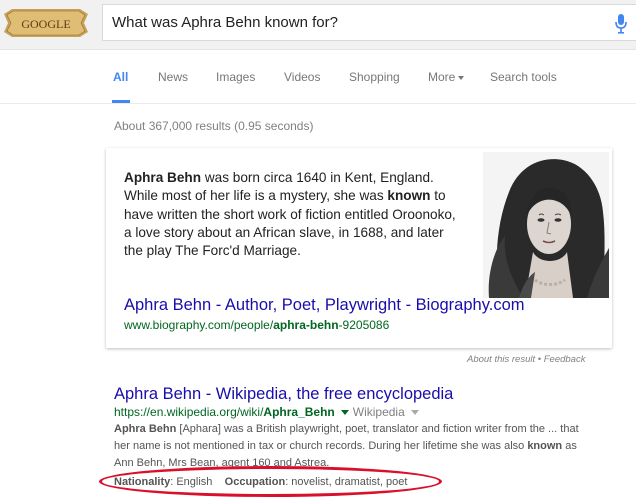 This screenshot has height=500, width=636. Describe the element at coordinates (501, 359) in the screenshot. I see `about-this-result-link: About this result` at that location.